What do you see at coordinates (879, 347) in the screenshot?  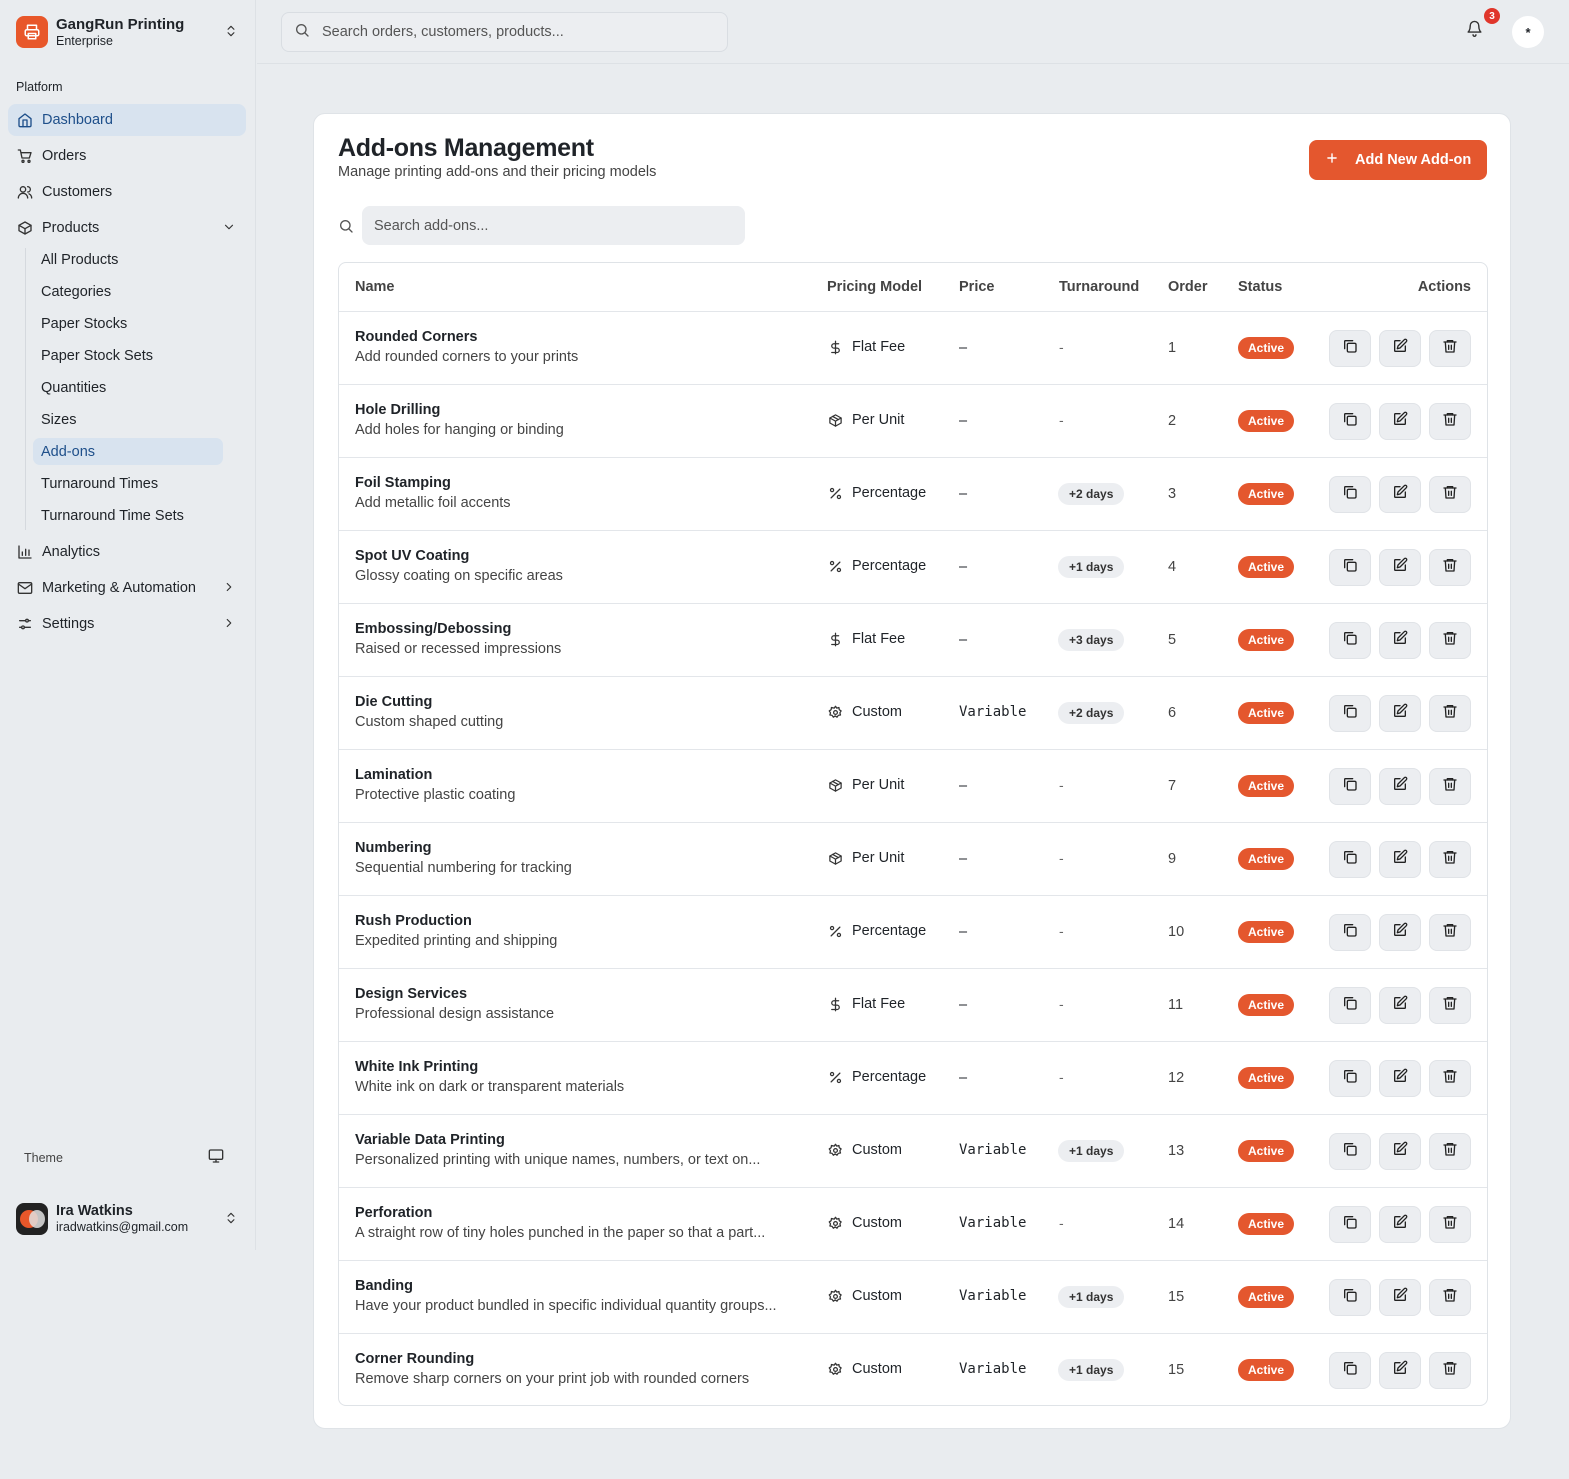 I see `pricing-model-label: Flat Fee` at bounding box center [879, 347].